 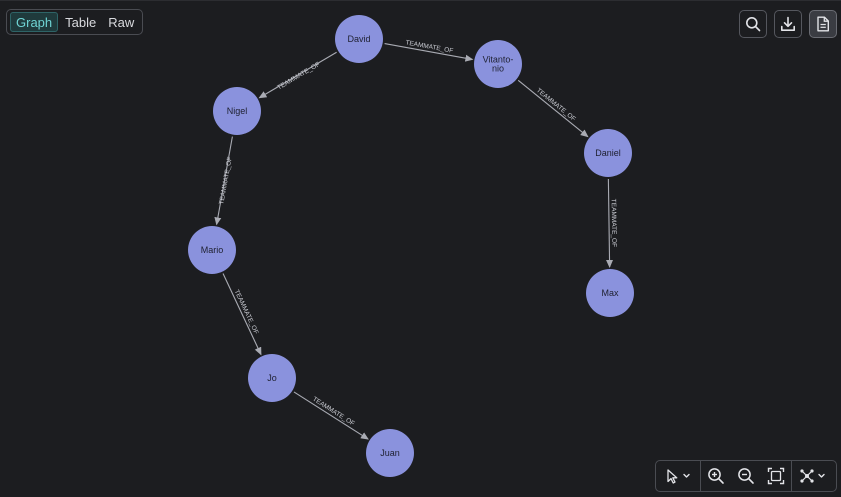 I want to click on download-button, so click(x=788, y=24).